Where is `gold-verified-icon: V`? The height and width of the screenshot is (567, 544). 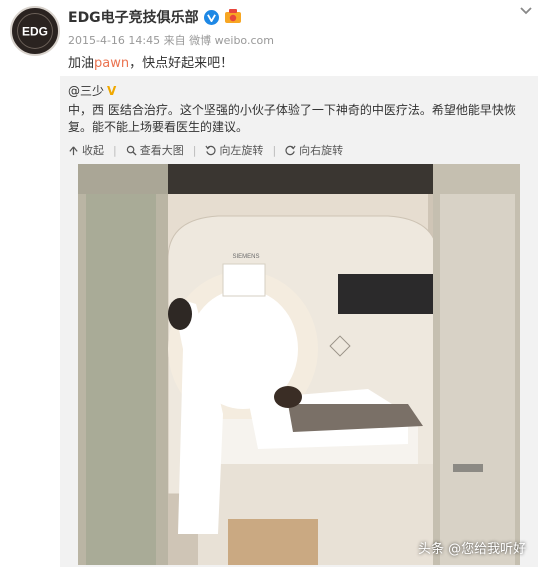
gold-verified-icon: V is located at coordinates (112, 90).